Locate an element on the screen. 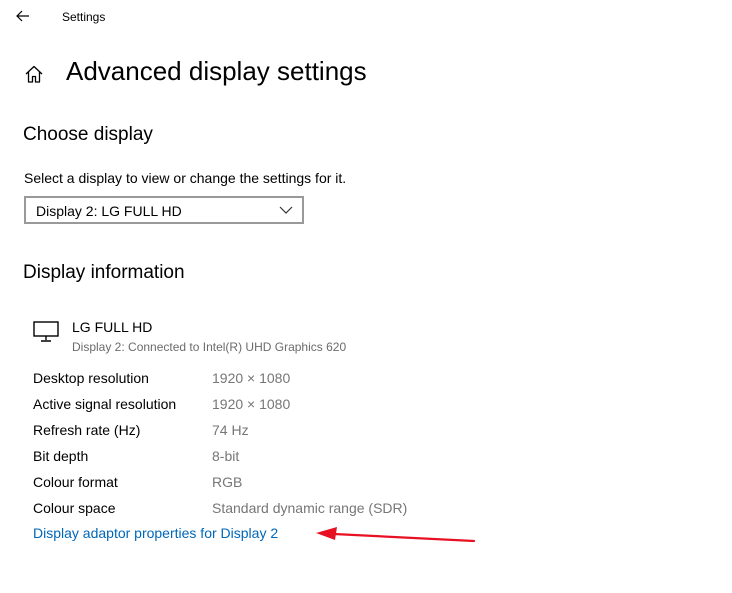 Image resolution: width=732 pixels, height=593 pixels. info-row-active-signal-resolution: Active signal resolution 1920 × 1080 is located at coordinates (243, 407).